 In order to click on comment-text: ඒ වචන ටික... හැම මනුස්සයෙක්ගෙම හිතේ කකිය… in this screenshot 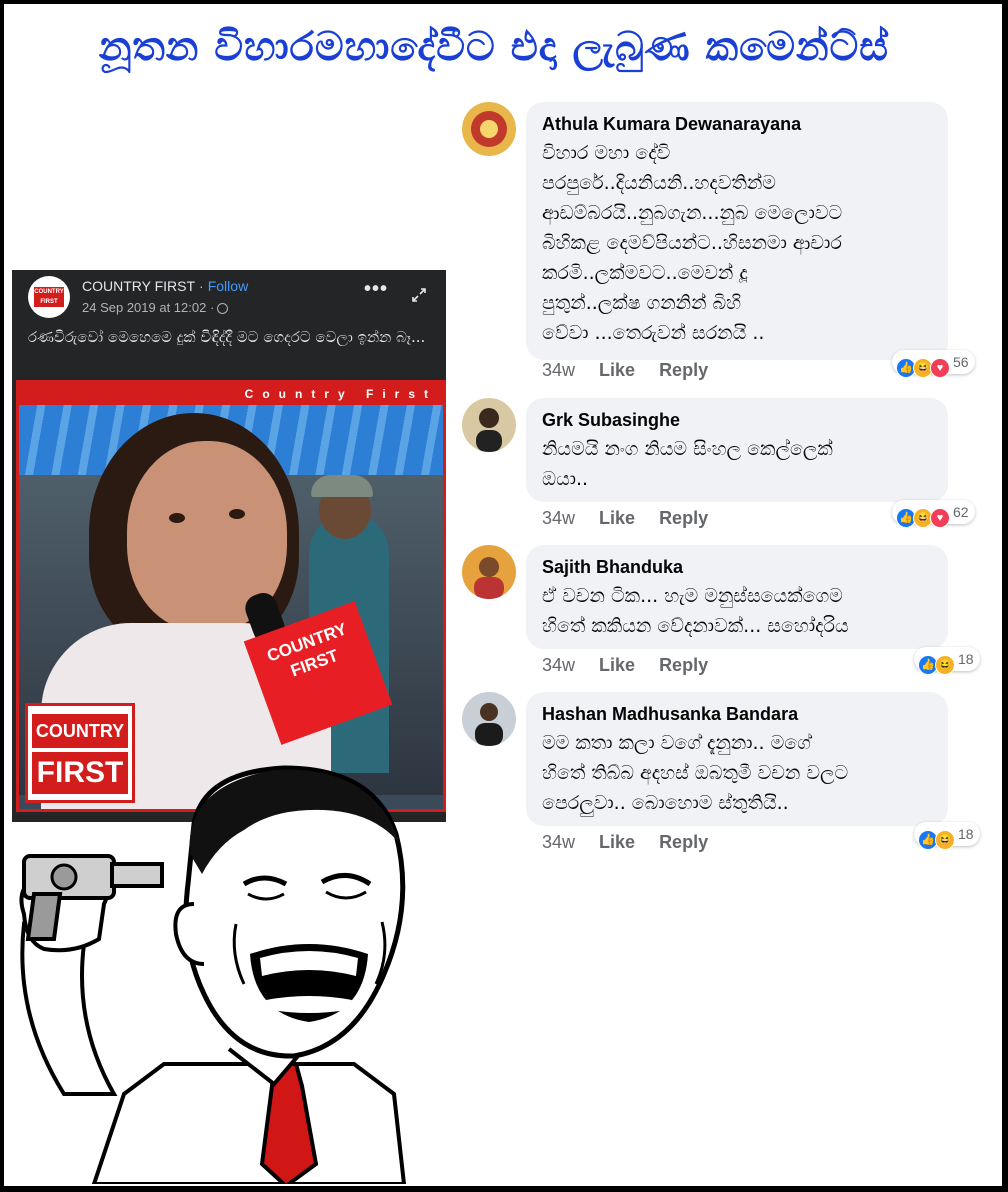, I will do `click(737, 611)`.